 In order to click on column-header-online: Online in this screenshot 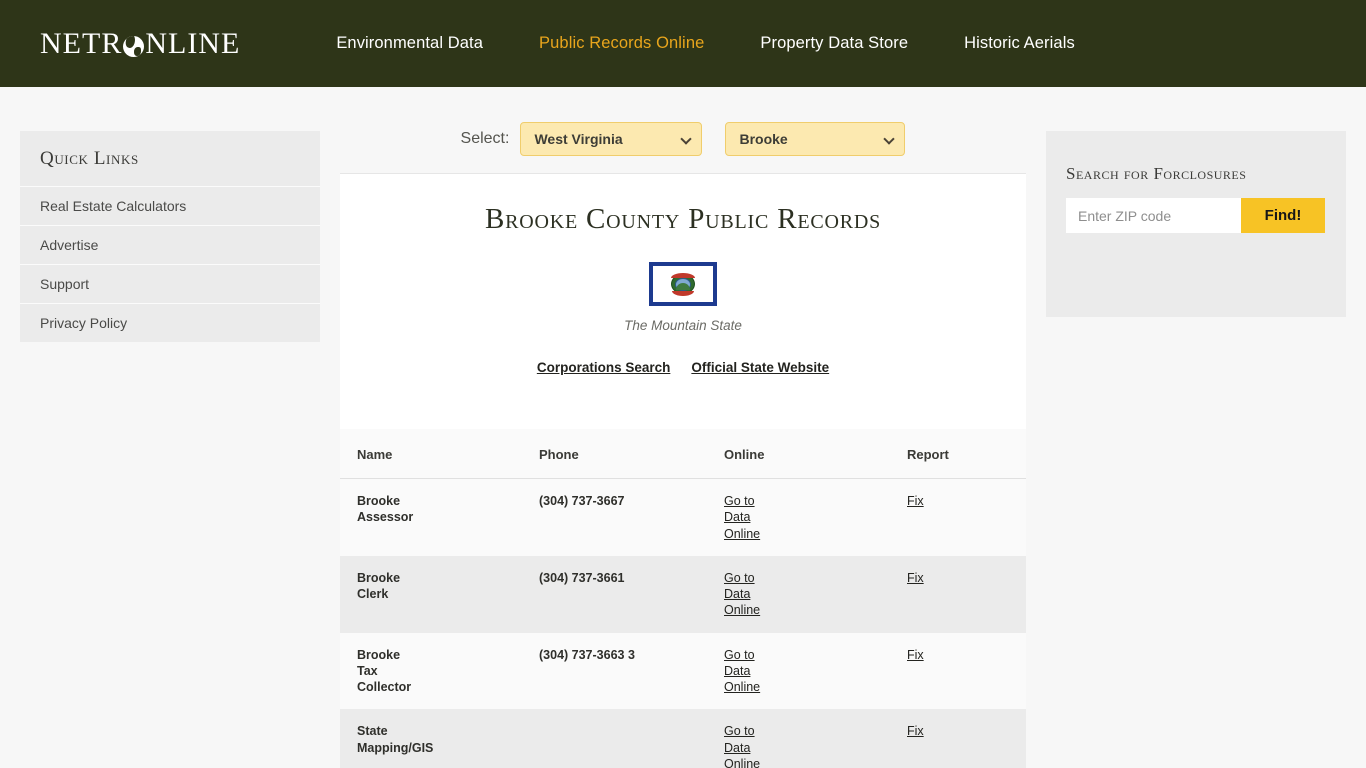, I will do `click(798, 454)`.